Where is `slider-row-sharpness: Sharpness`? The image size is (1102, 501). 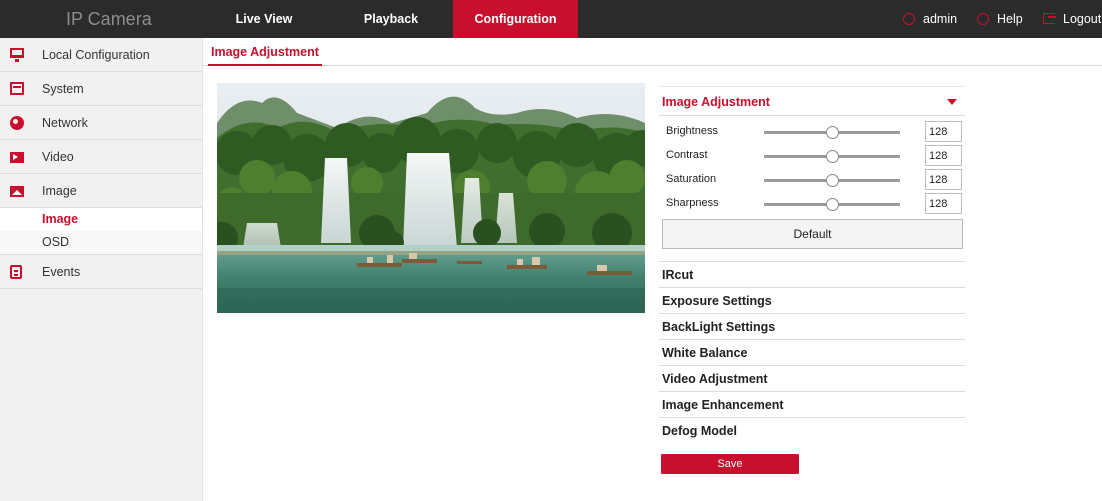
slider-row-sharpness: Sharpness is located at coordinates (812, 204).